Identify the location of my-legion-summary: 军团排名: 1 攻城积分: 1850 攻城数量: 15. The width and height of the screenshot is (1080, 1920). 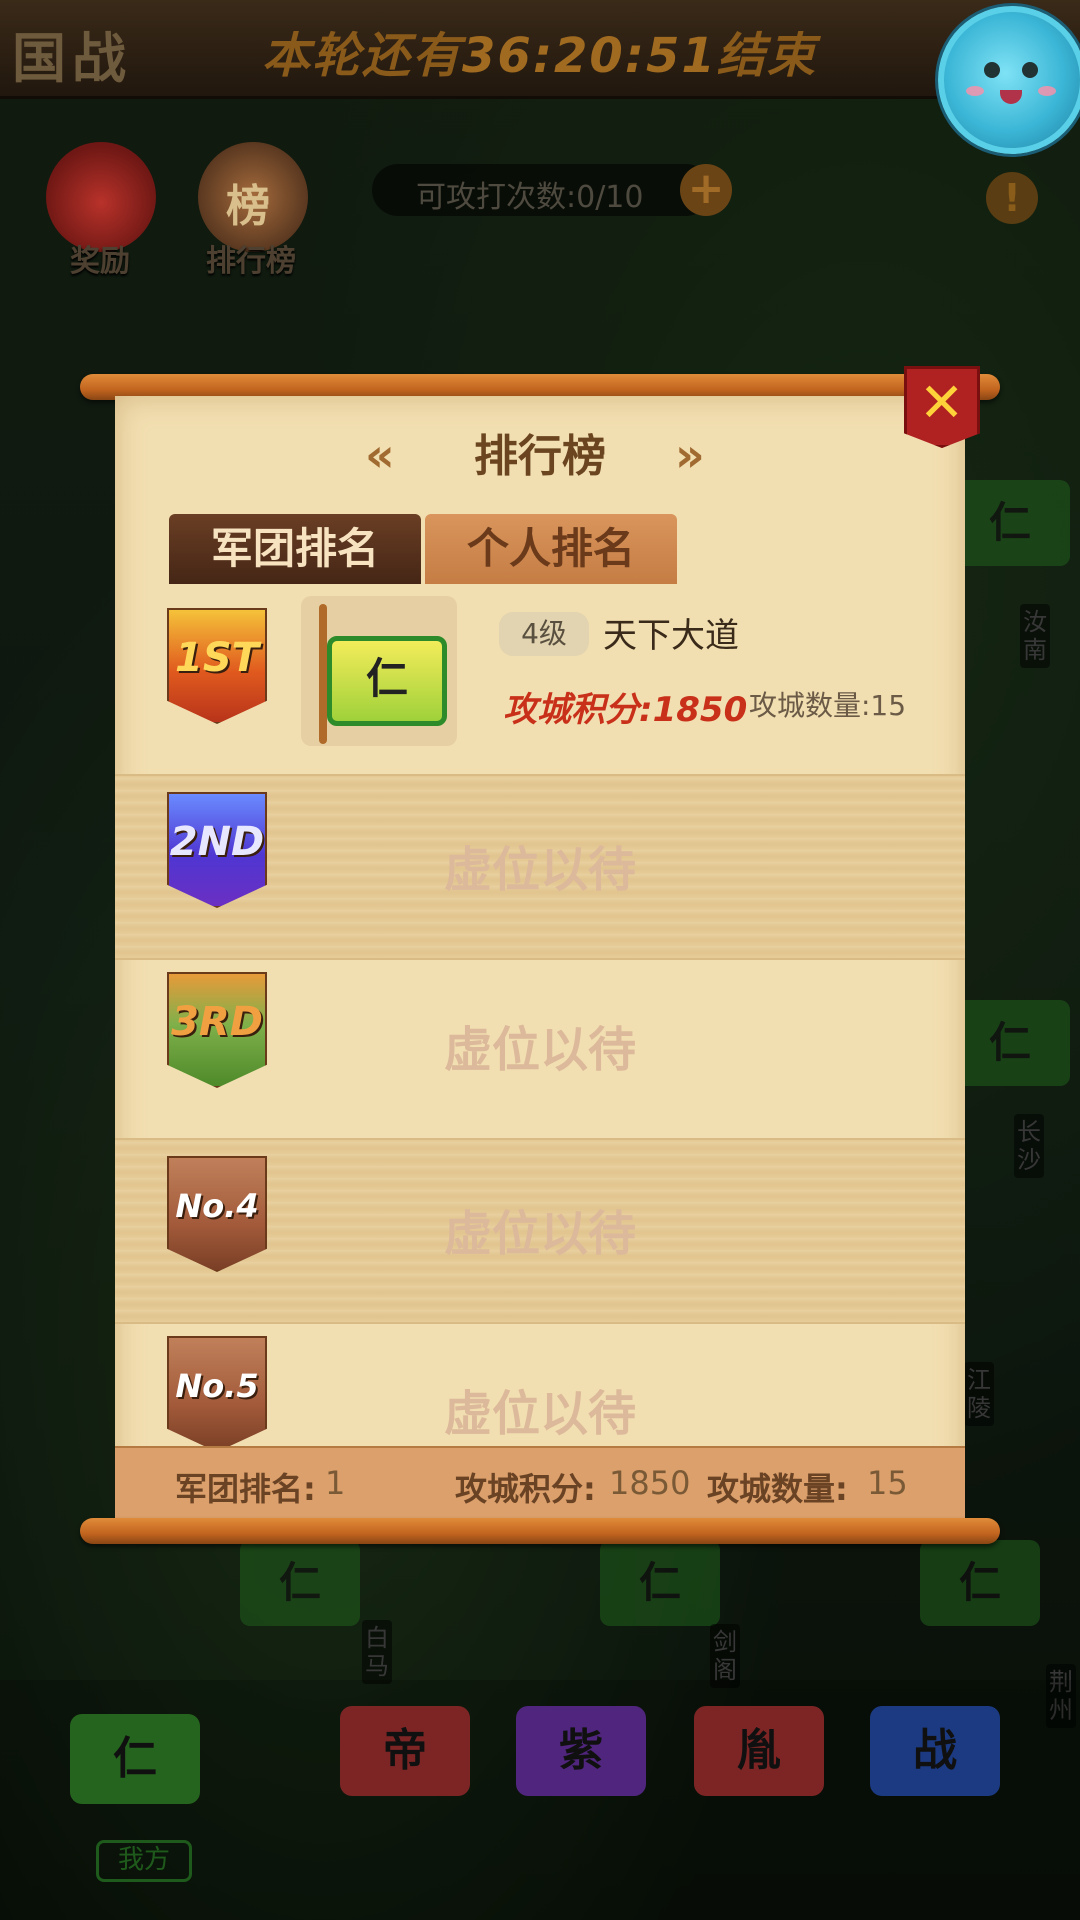
(540, 1482).